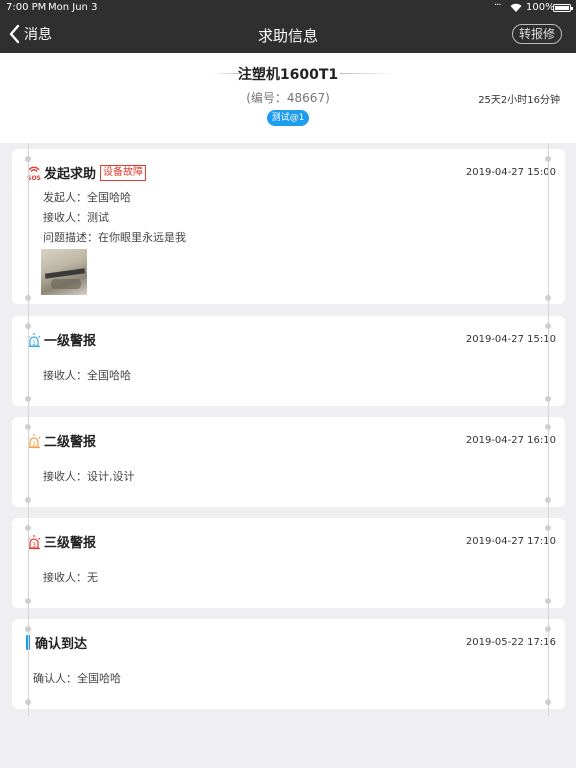  What do you see at coordinates (288, 75) in the screenshot?
I see `machine-name: 注塑机1600T1` at bounding box center [288, 75].